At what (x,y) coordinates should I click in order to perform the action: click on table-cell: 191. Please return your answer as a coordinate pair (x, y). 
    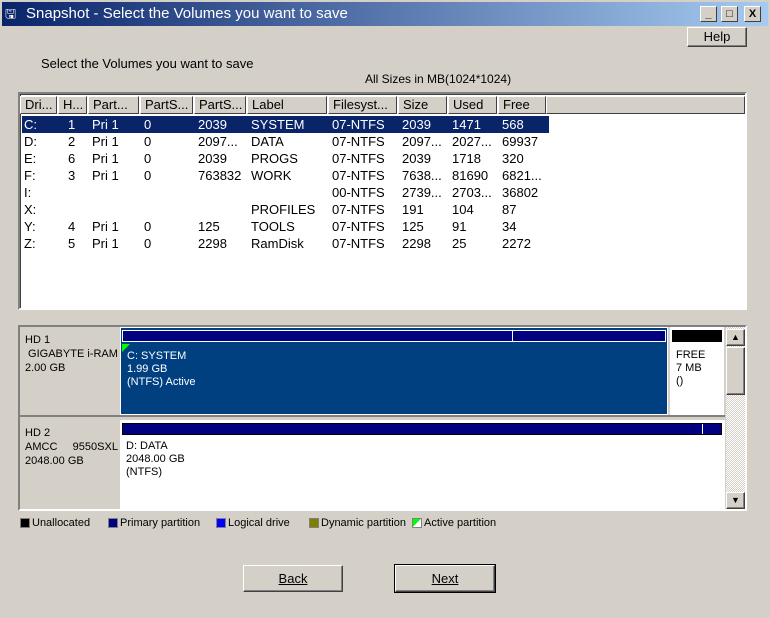
    Looking at the image, I should click on (413, 209).